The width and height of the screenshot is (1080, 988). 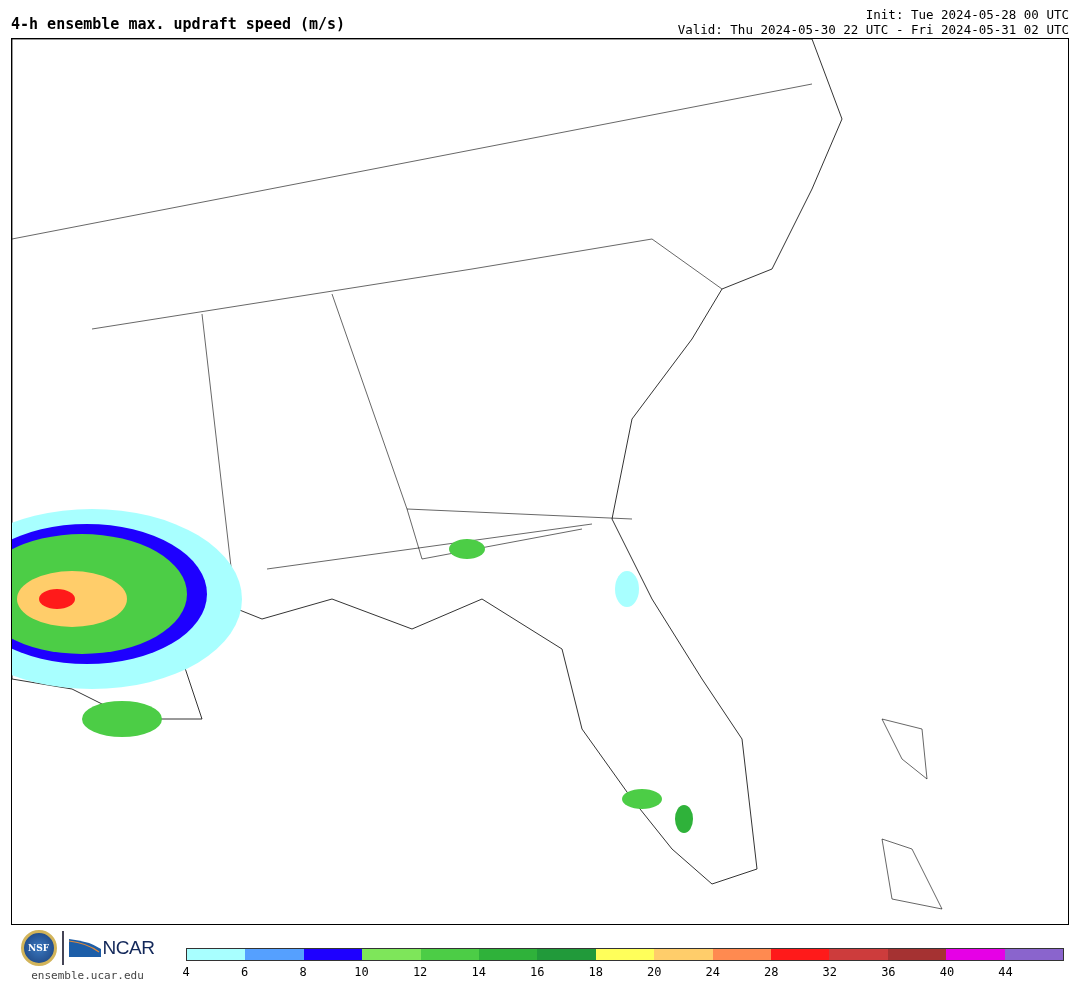 What do you see at coordinates (537, 972) in the screenshot?
I see `scale-tick-label: 16` at bounding box center [537, 972].